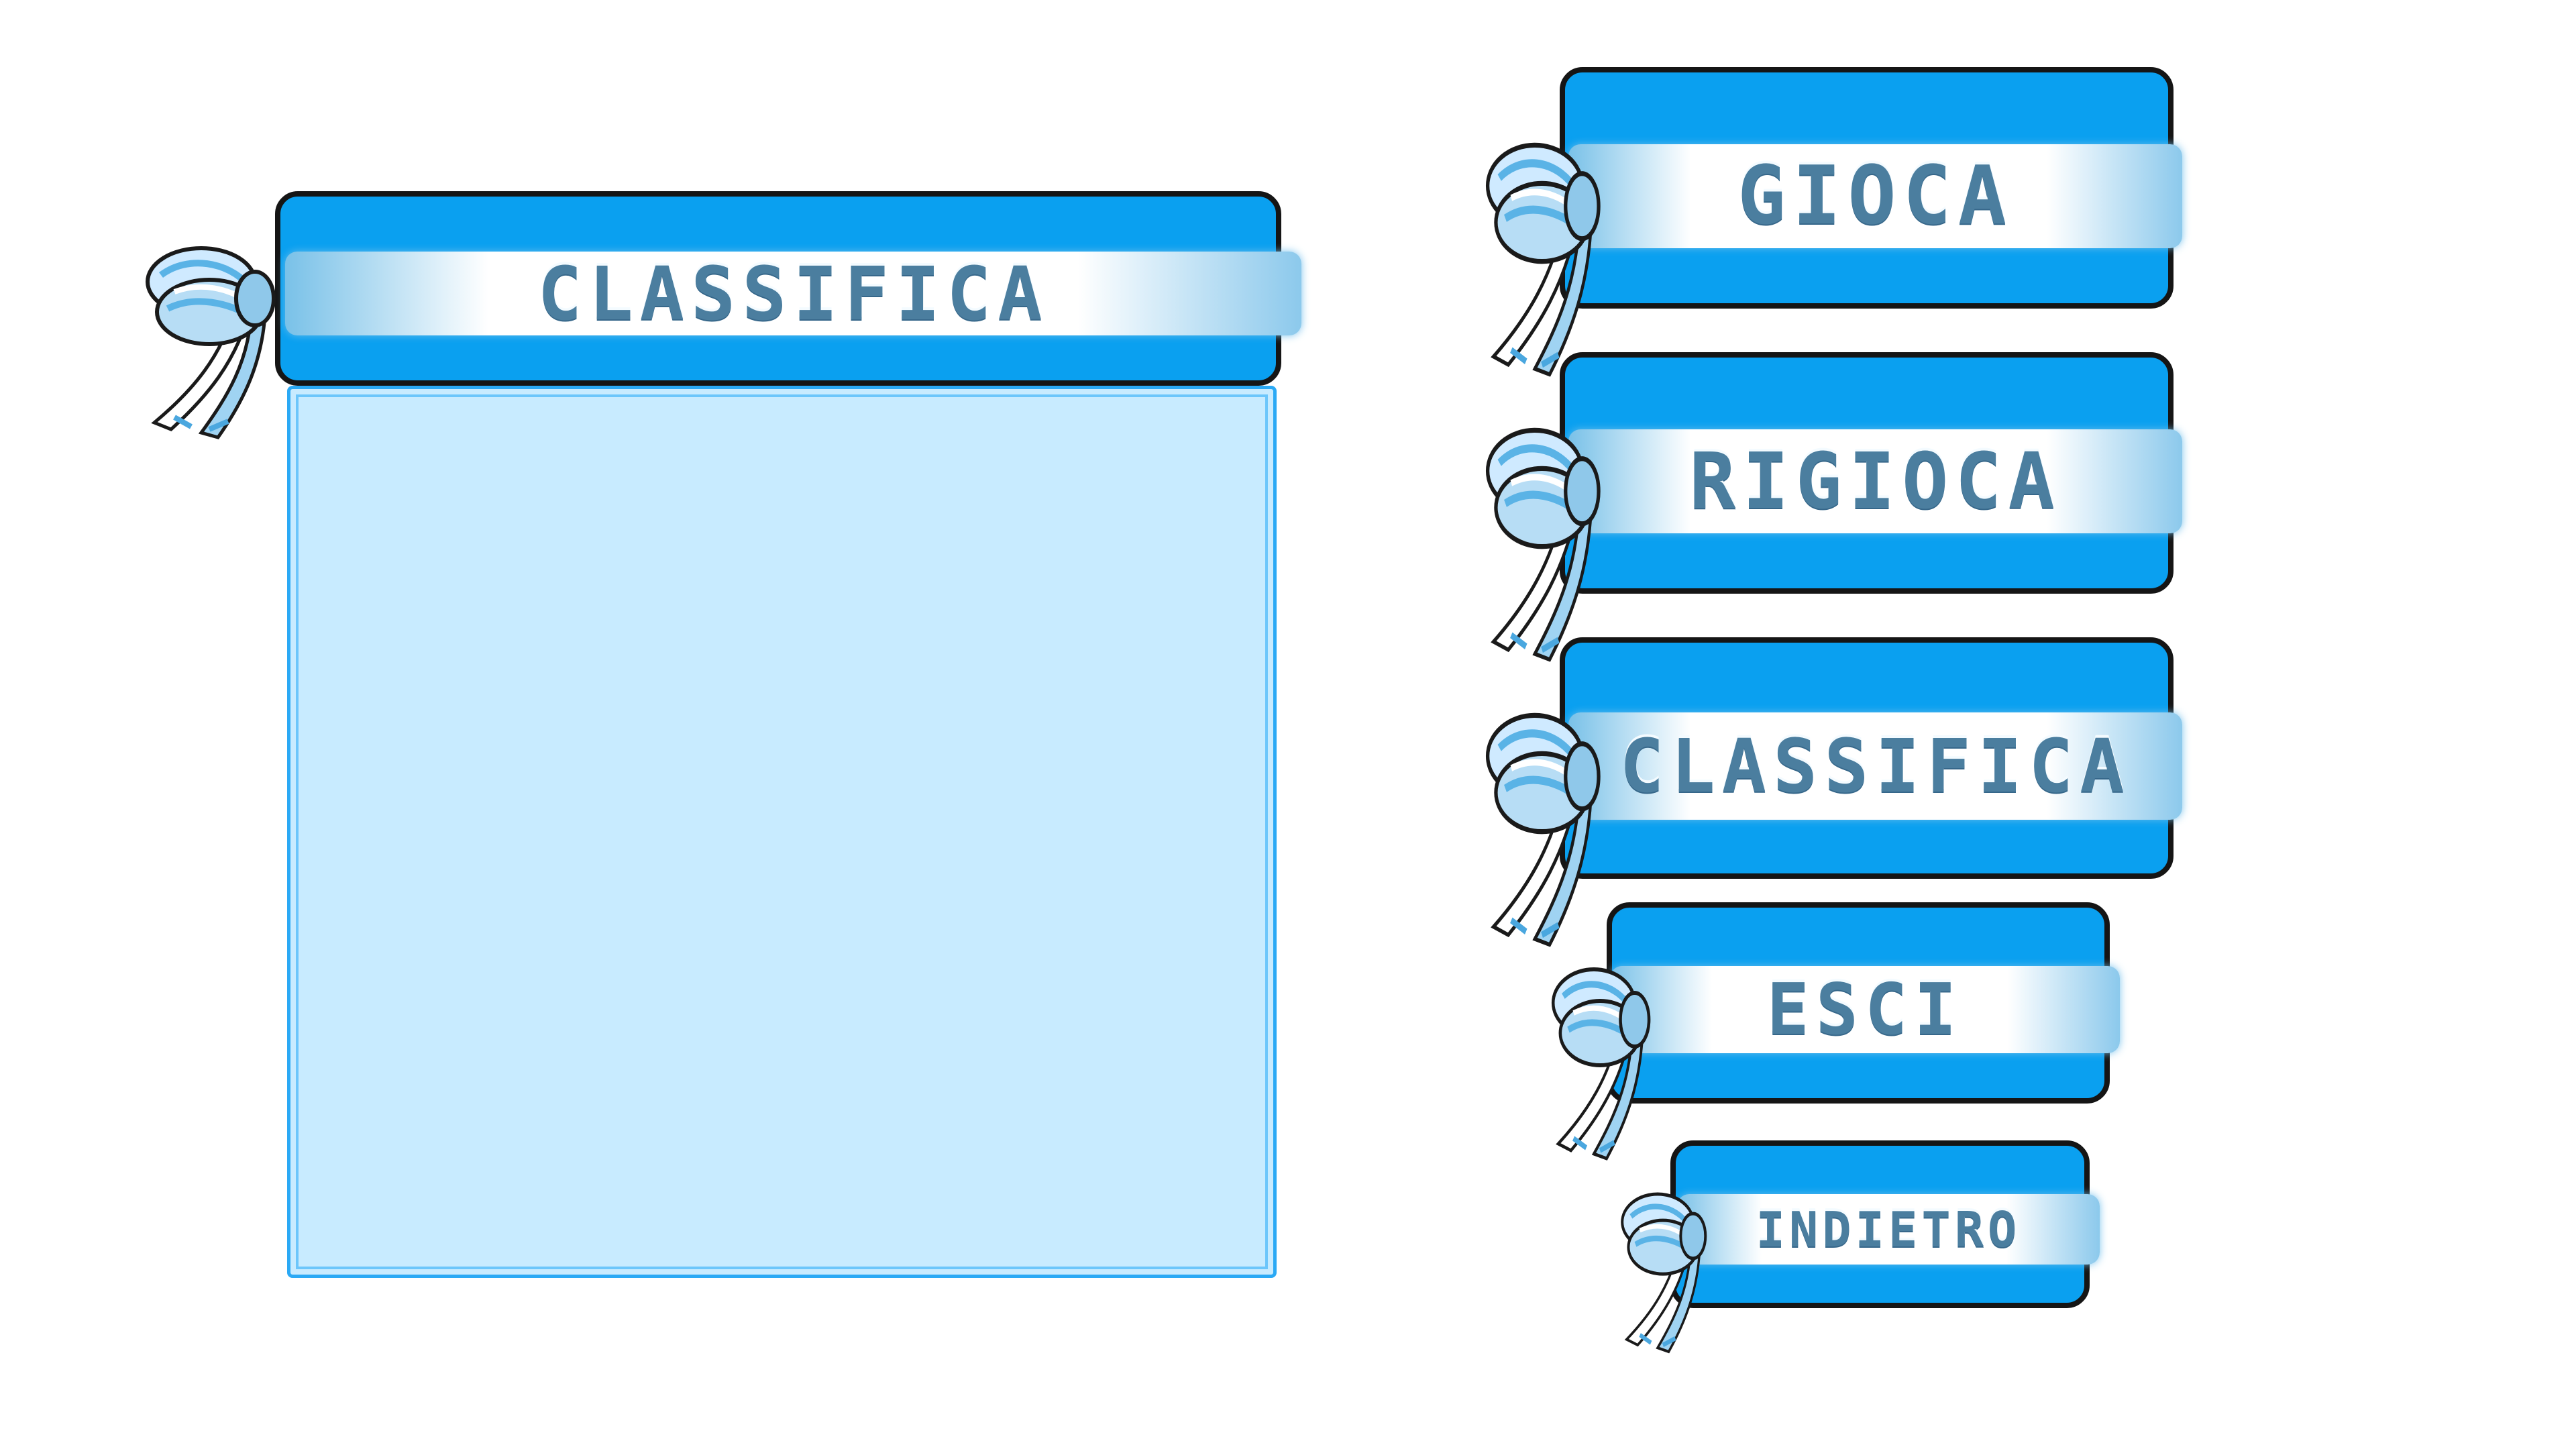 The image size is (2576, 1449). I want to click on leaderboard-title: CLASSIFICA, so click(793, 293).